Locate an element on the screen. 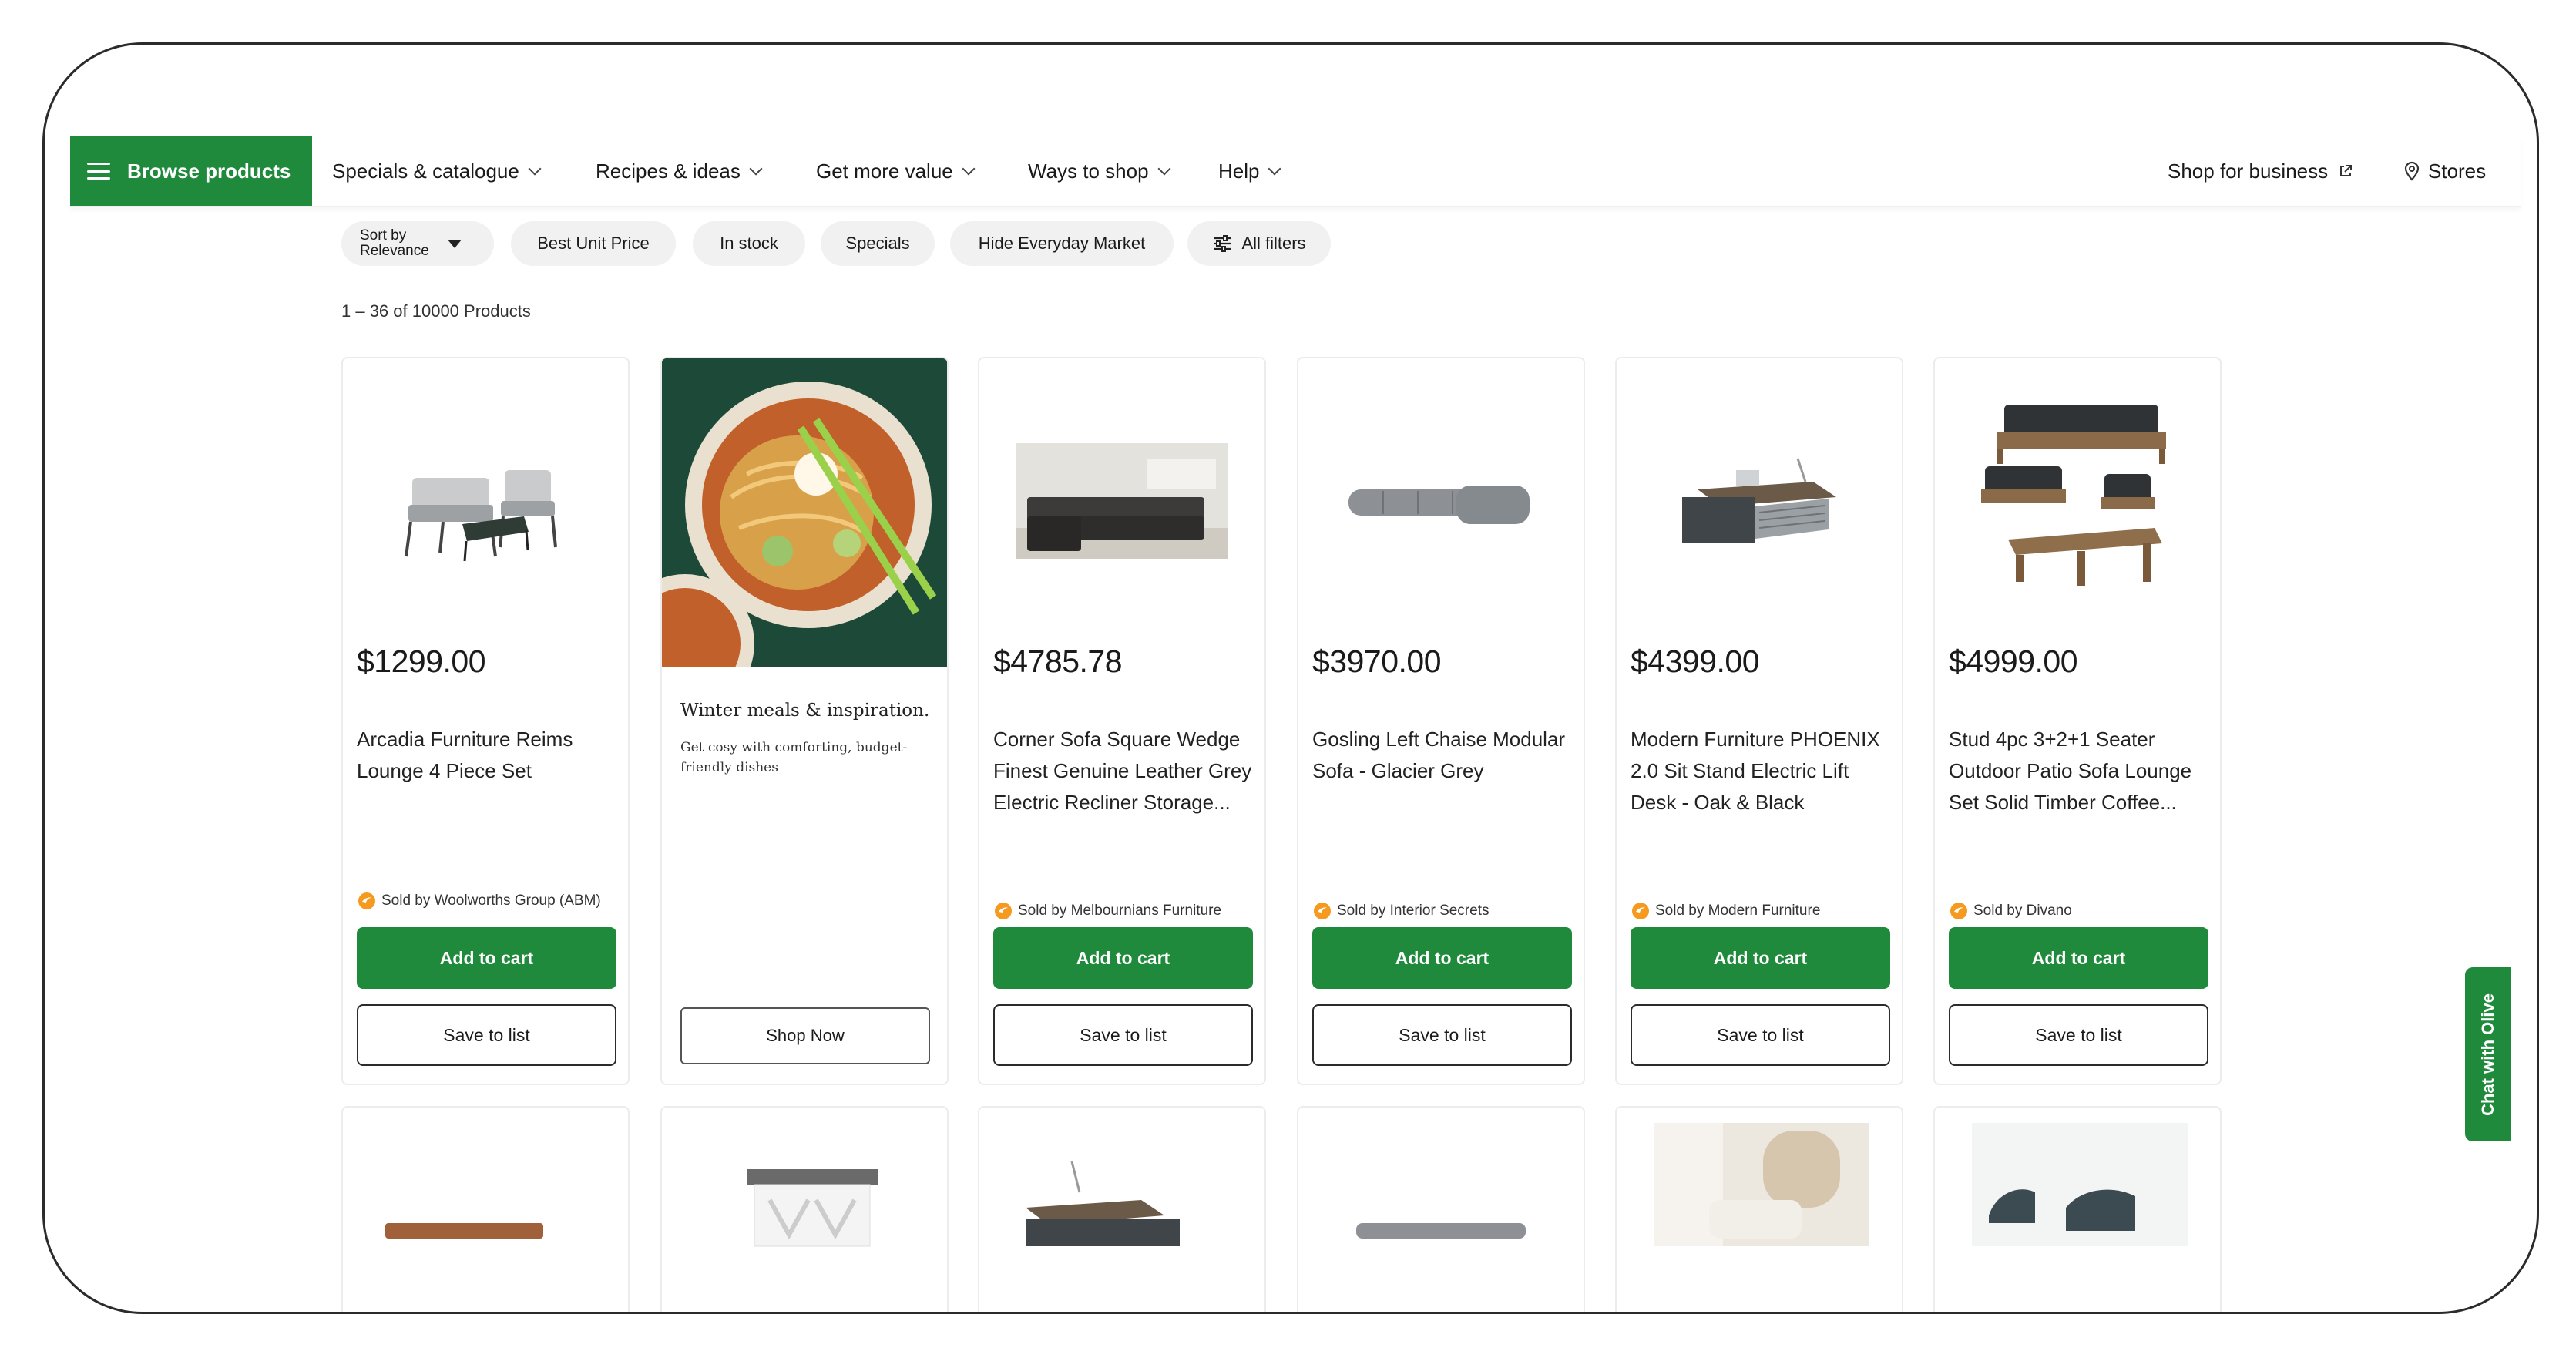 This screenshot has height=1358, width=2576. product-price: $3970.00 is located at coordinates (1377, 661).